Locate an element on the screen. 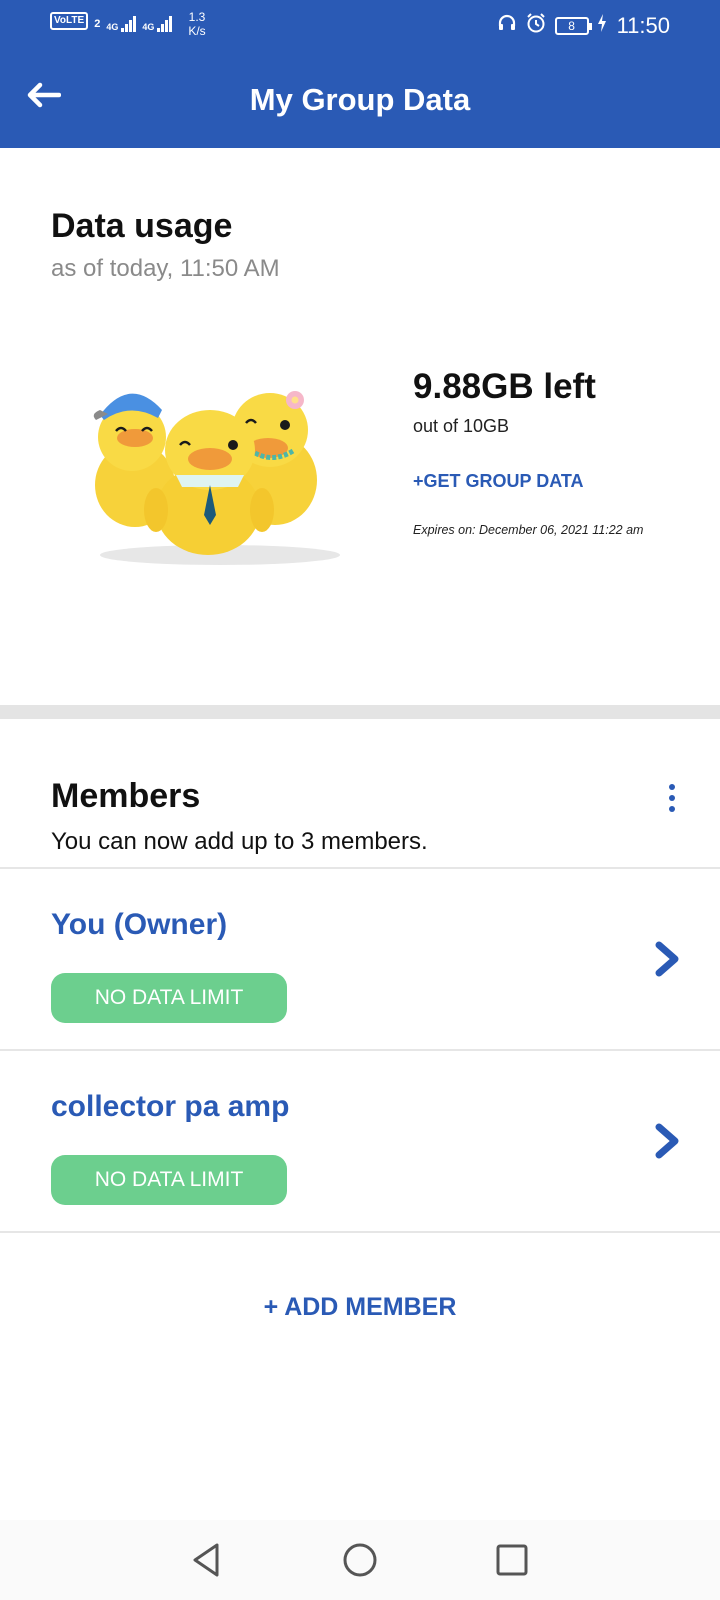  data-usage-heading: Data usage is located at coordinates (142, 226).